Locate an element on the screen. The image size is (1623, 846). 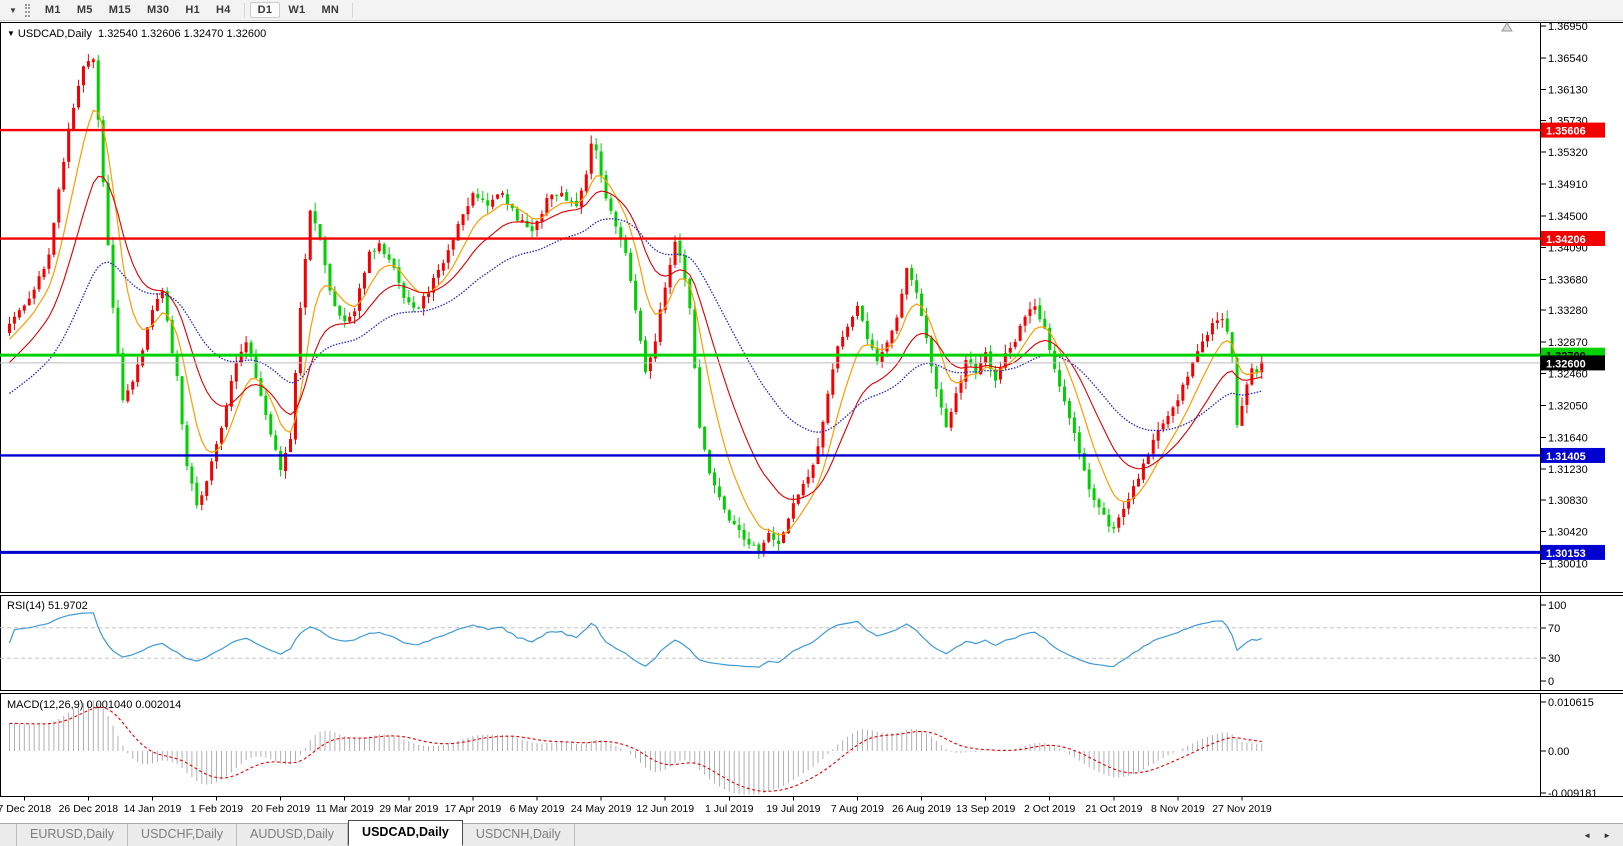
timeframe-button-w1: W1 is located at coordinates (296, 10).